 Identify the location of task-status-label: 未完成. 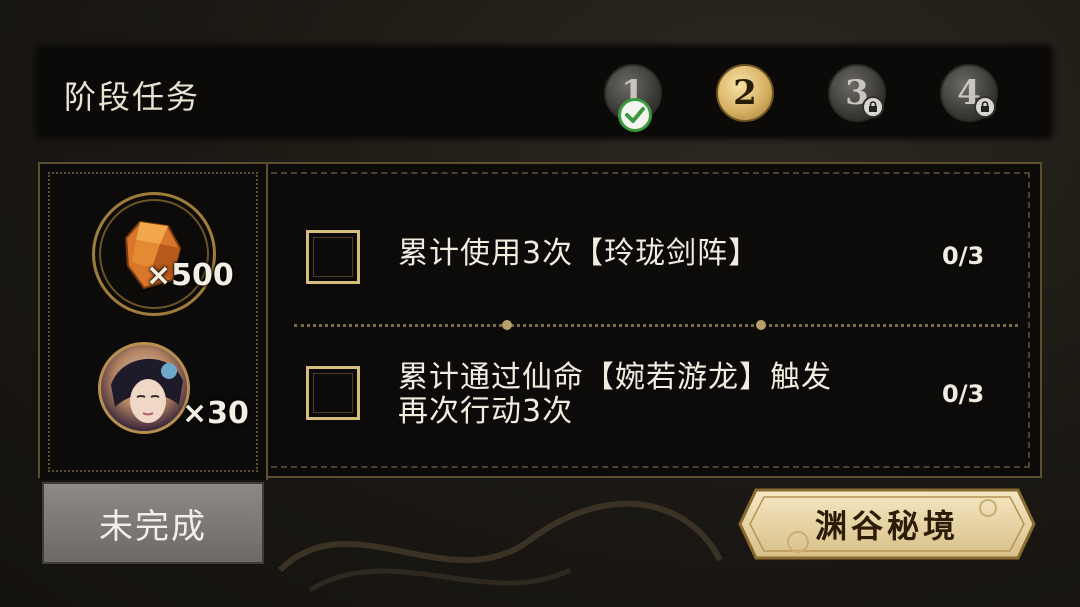
(153, 526).